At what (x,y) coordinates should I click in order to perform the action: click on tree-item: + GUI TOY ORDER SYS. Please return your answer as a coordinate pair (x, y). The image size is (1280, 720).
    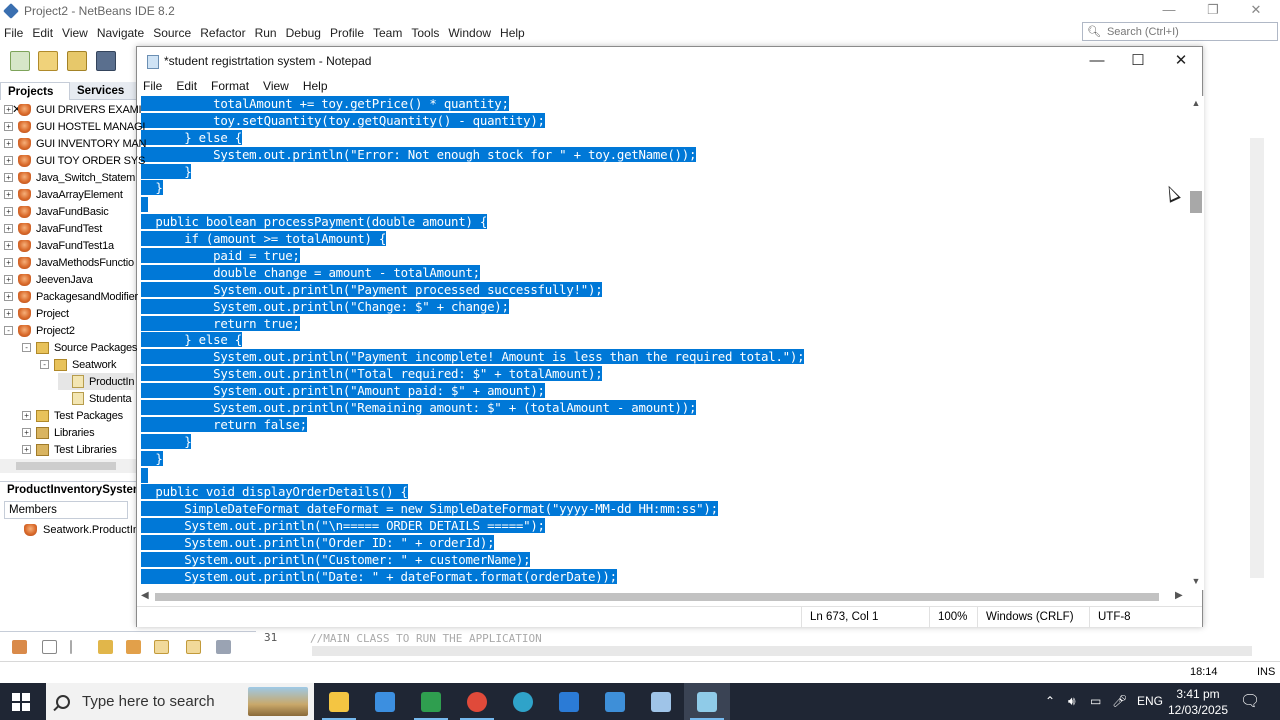
    Looking at the image, I should click on (74, 160).